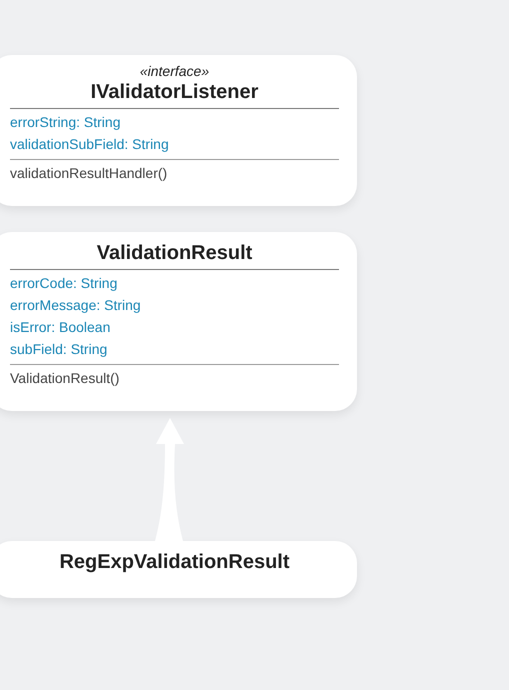 Image resolution: width=509 pixels, height=690 pixels. What do you see at coordinates (61, 327) in the screenshot?
I see `class-attribute: isError: Boolean` at bounding box center [61, 327].